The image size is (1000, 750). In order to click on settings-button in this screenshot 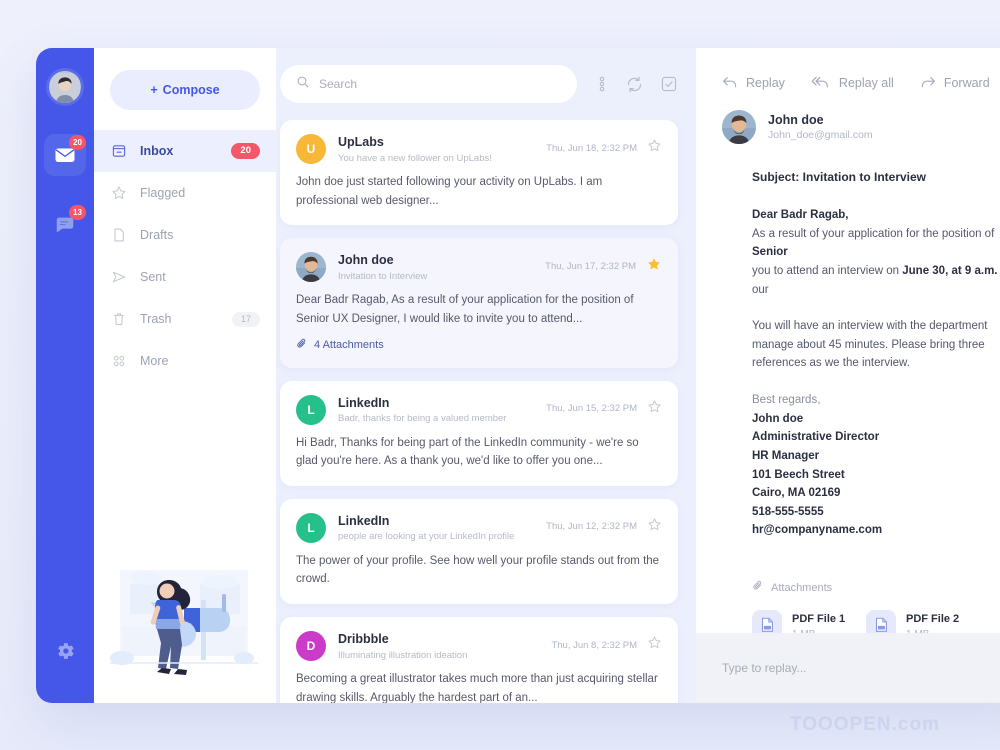, I will do `click(65, 653)`.